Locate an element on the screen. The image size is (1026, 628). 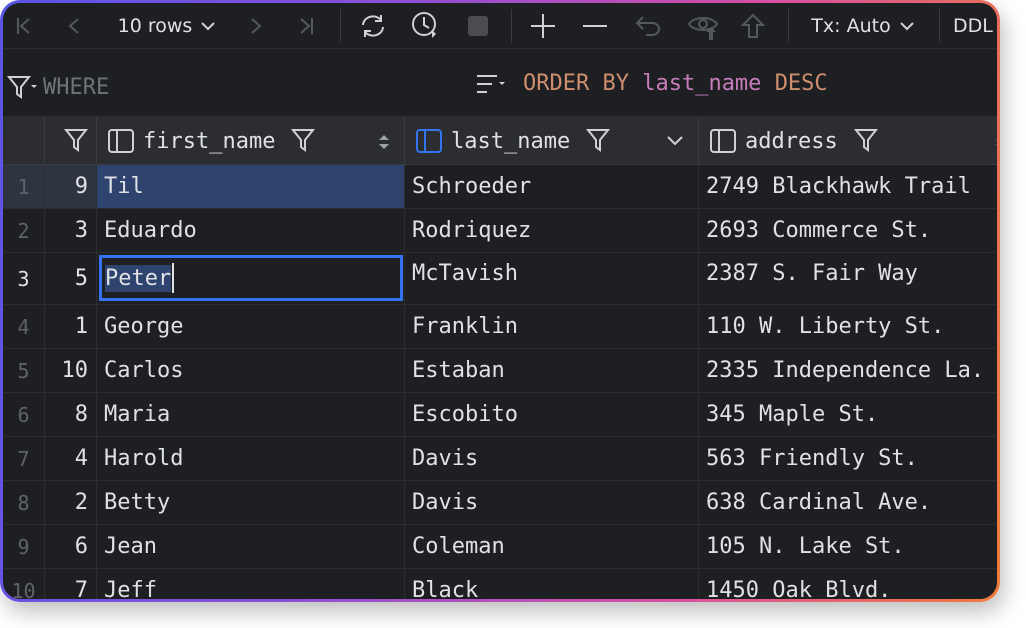
address-cell: 563 Friendly St. is located at coordinates (848, 458).